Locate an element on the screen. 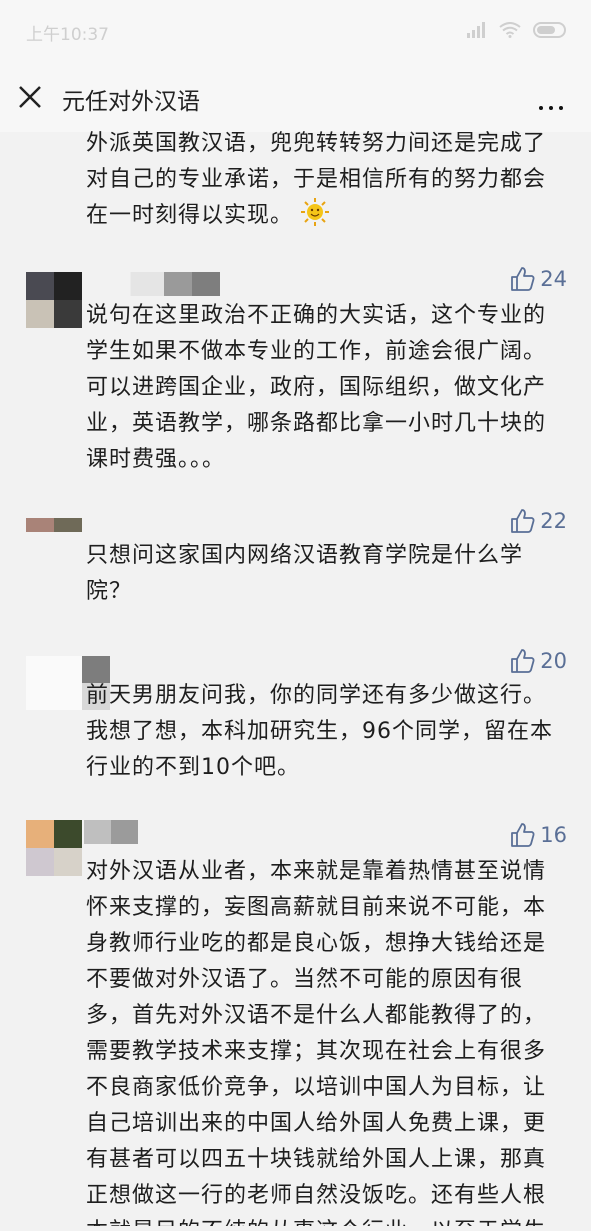 Image resolution: width=591 pixels, height=1231 pixels. like-button: 22 is located at coordinates (538, 521).